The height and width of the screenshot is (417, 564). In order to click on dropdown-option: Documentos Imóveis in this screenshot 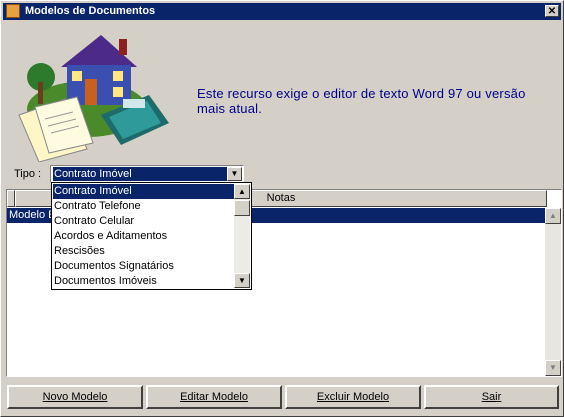, I will do `click(144, 281)`.